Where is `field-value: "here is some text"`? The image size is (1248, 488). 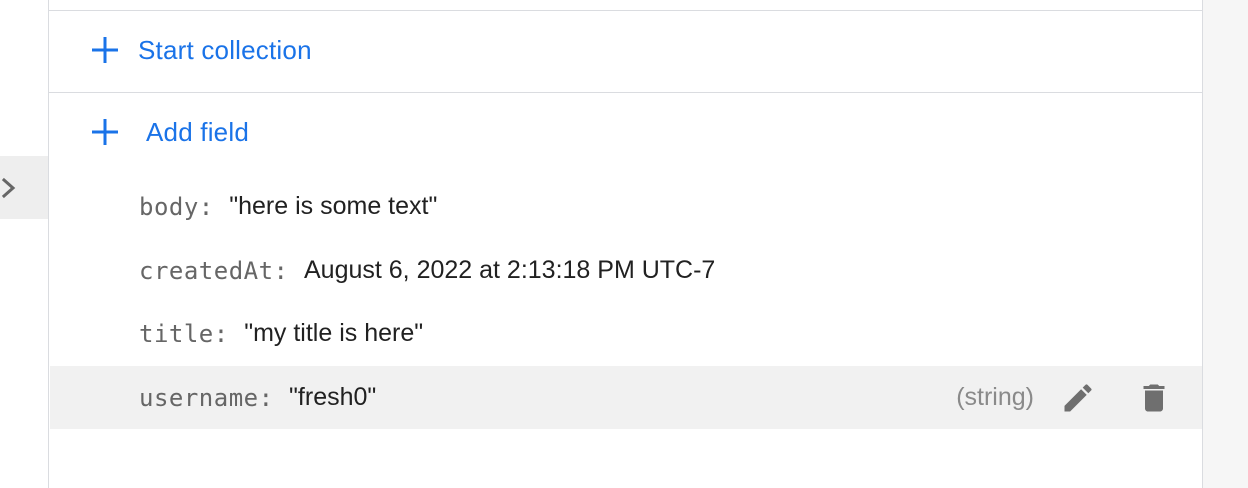
field-value: "here is some text" is located at coordinates (333, 206).